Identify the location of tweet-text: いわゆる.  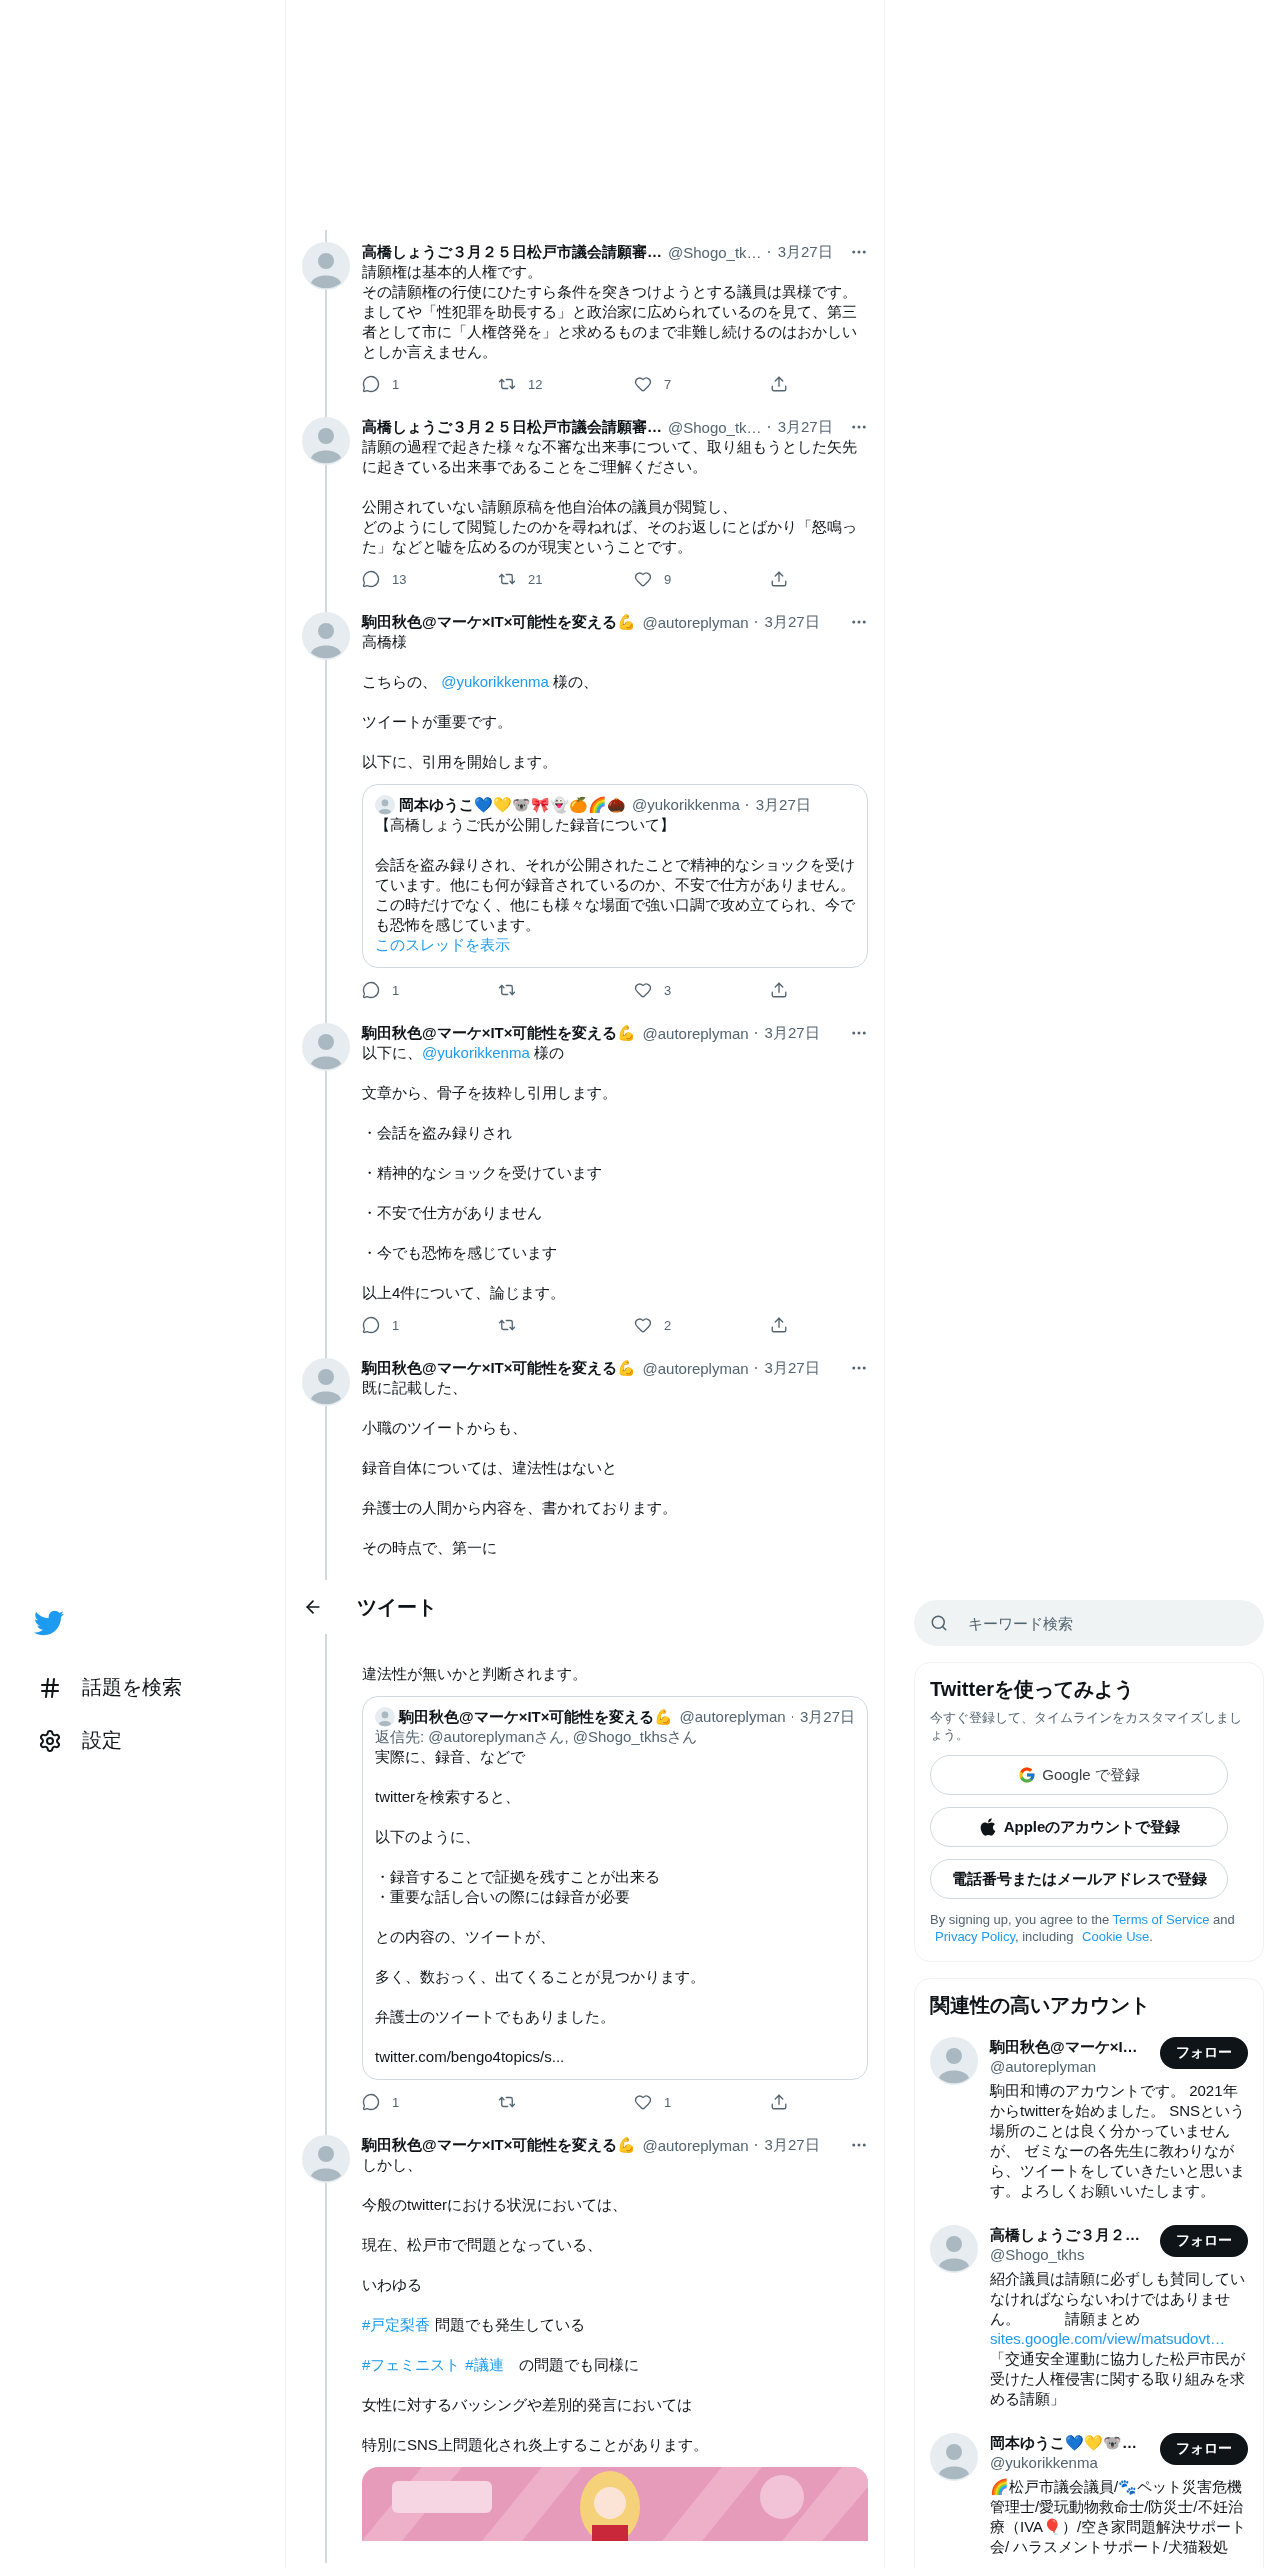
(392, 2285).